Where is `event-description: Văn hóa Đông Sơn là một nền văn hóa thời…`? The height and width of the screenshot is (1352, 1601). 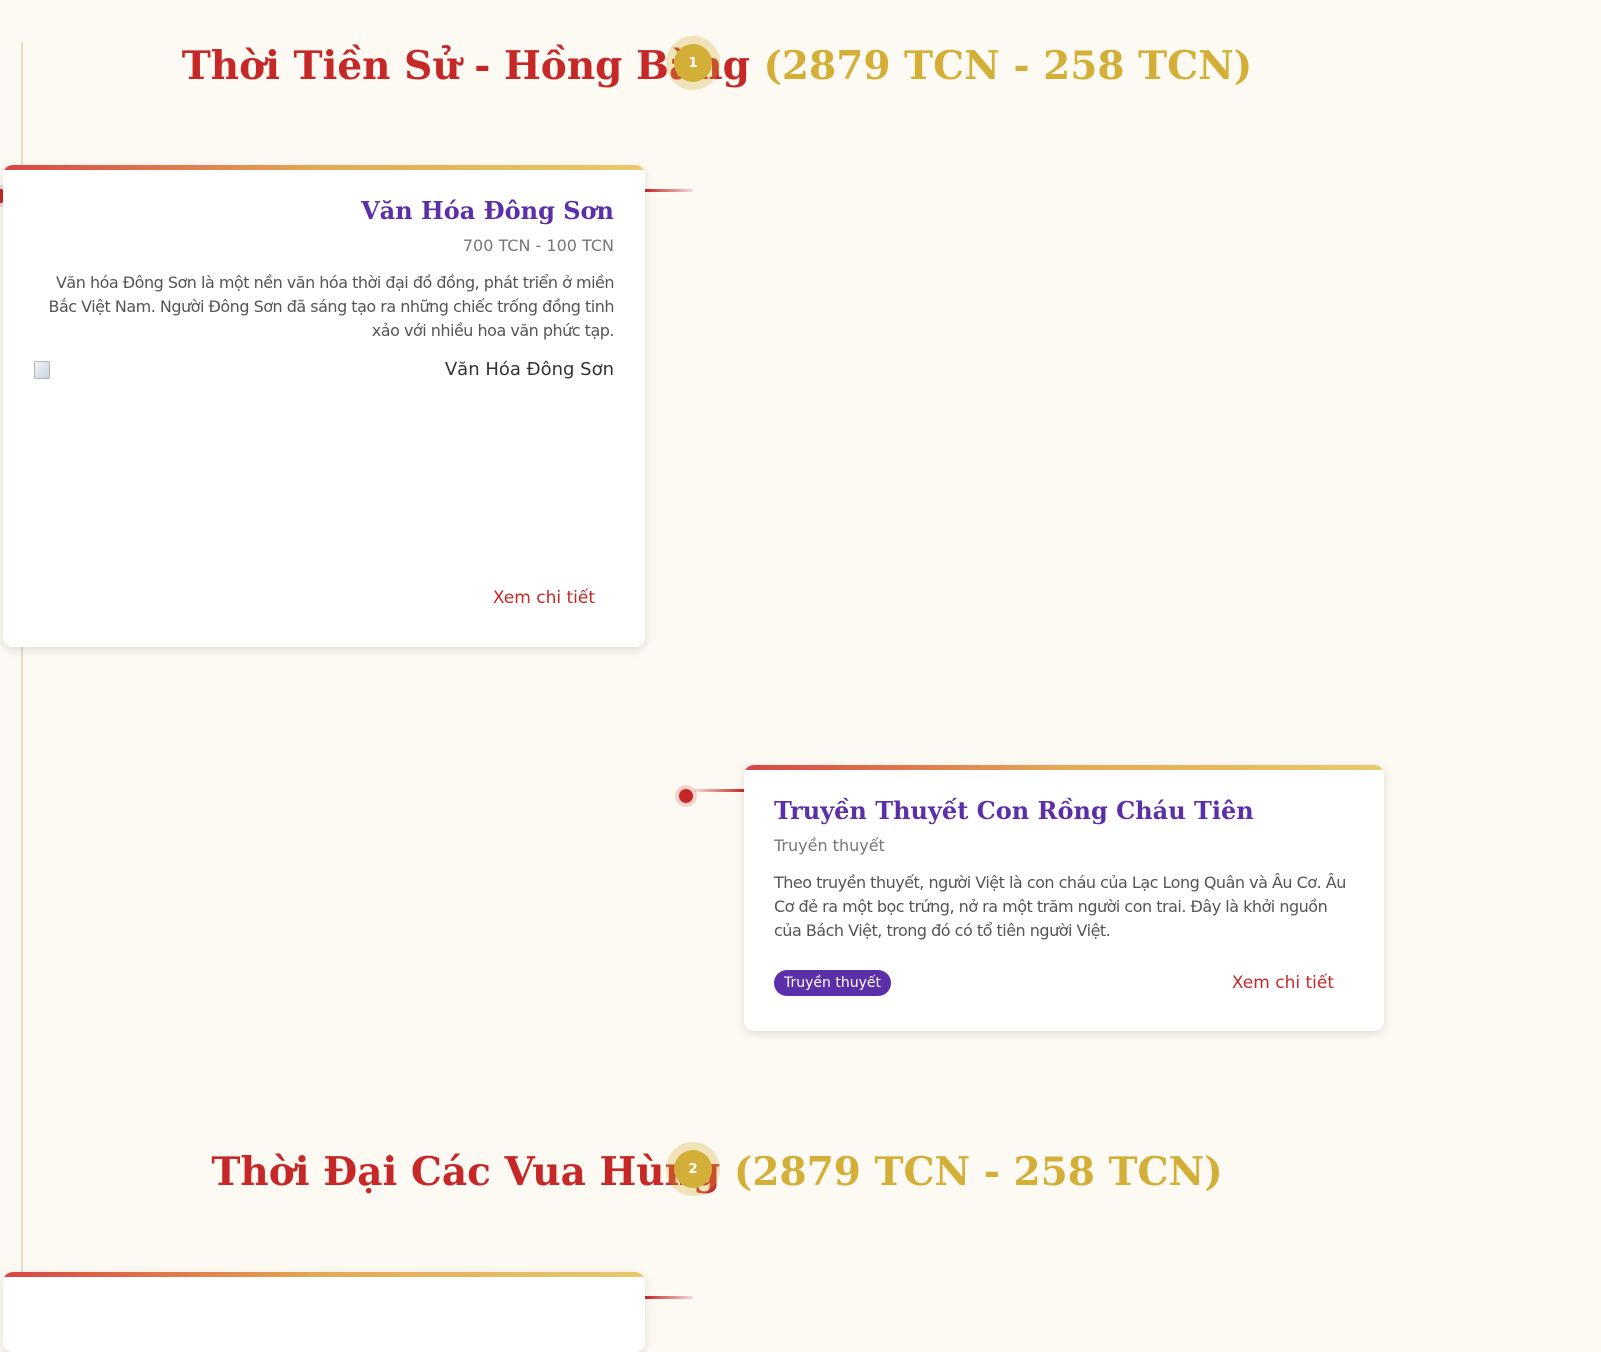
event-description: Văn hóa Đông Sơn là một nền văn hóa thời… is located at coordinates (331, 306).